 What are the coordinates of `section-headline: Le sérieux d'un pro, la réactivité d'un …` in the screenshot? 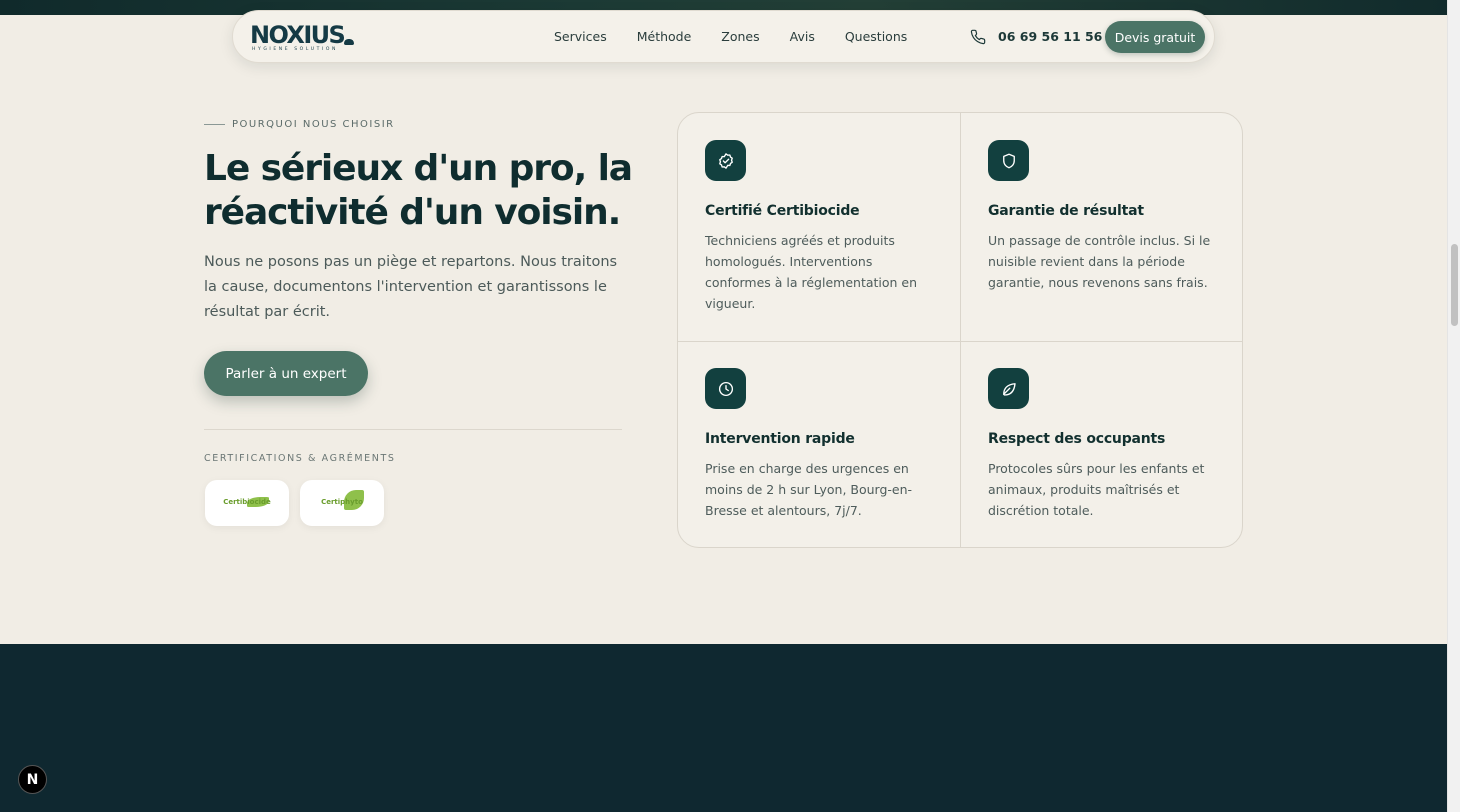 It's located at (418, 190).